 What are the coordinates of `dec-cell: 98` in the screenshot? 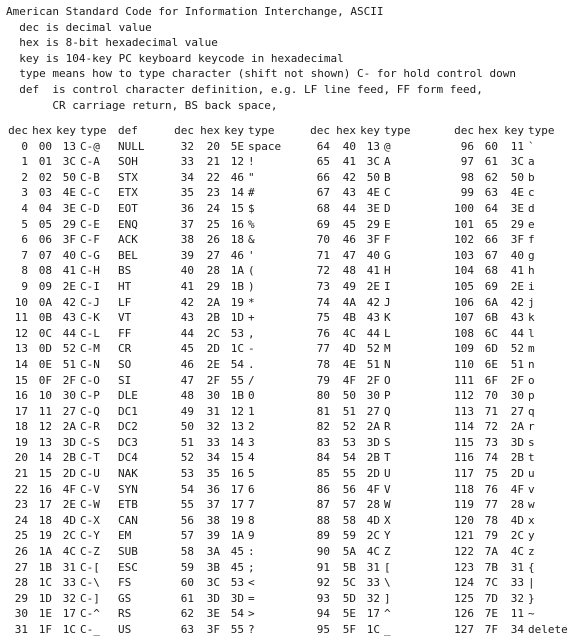 It's located at (467, 177).